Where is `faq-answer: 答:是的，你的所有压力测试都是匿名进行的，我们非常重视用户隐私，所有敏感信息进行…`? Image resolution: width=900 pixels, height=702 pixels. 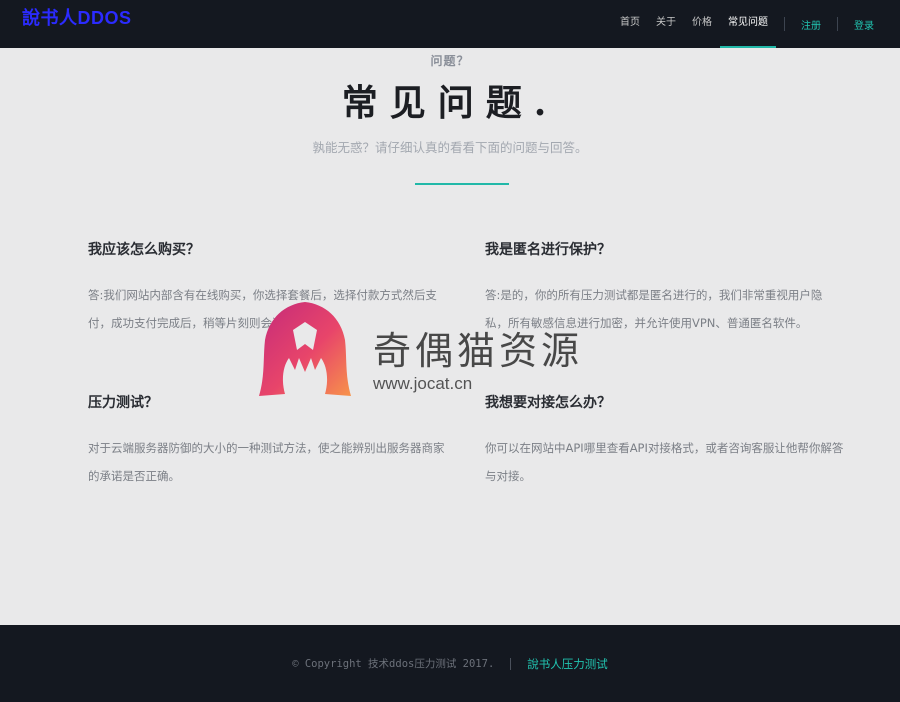
faq-answer: 答:是的，你的所有压力测试都是匿名进行的，我们非常重视用户隐私，所有敏感信息进行… is located at coordinates (654, 309).